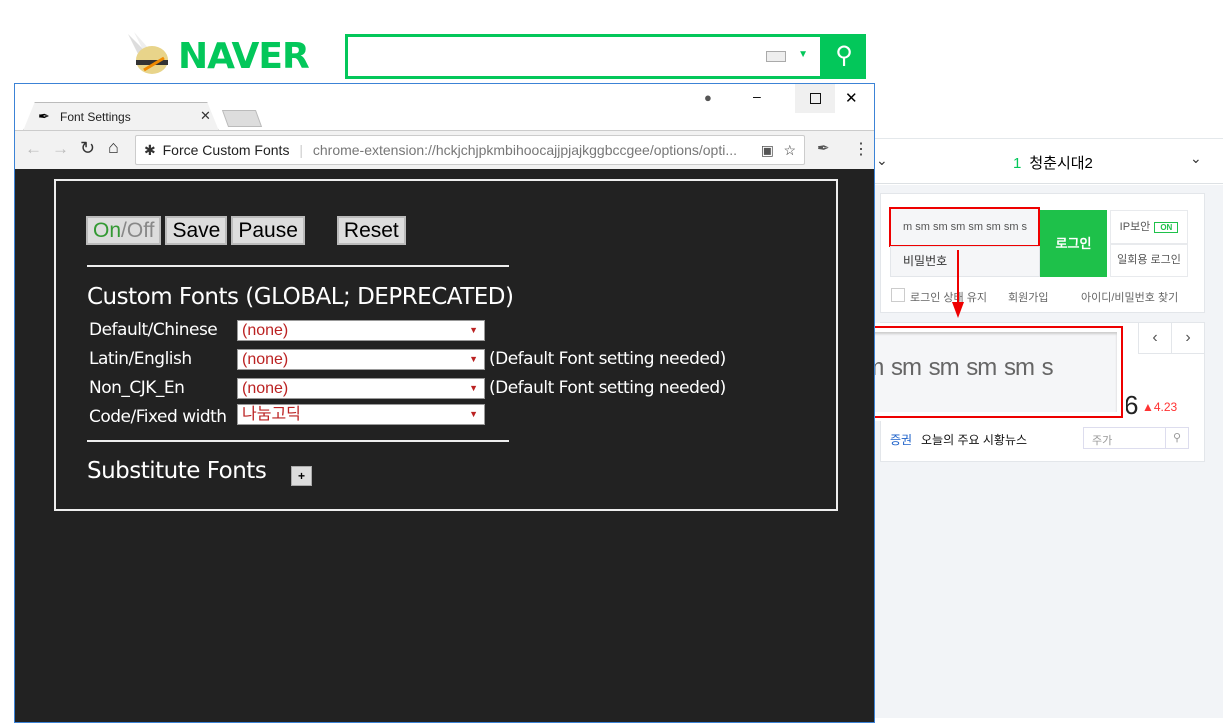 The height and width of the screenshot is (723, 1223). I want to click on row-label: Non_CJK_En, so click(137, 388).